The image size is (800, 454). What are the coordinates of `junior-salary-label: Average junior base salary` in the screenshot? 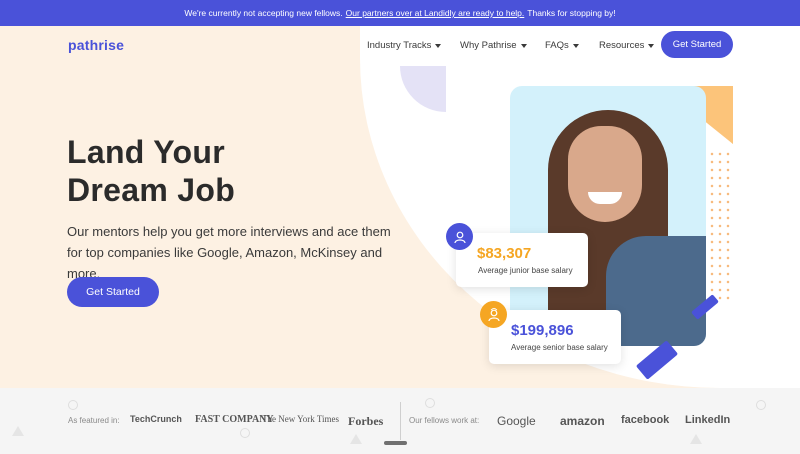 It's located at (525, 270).